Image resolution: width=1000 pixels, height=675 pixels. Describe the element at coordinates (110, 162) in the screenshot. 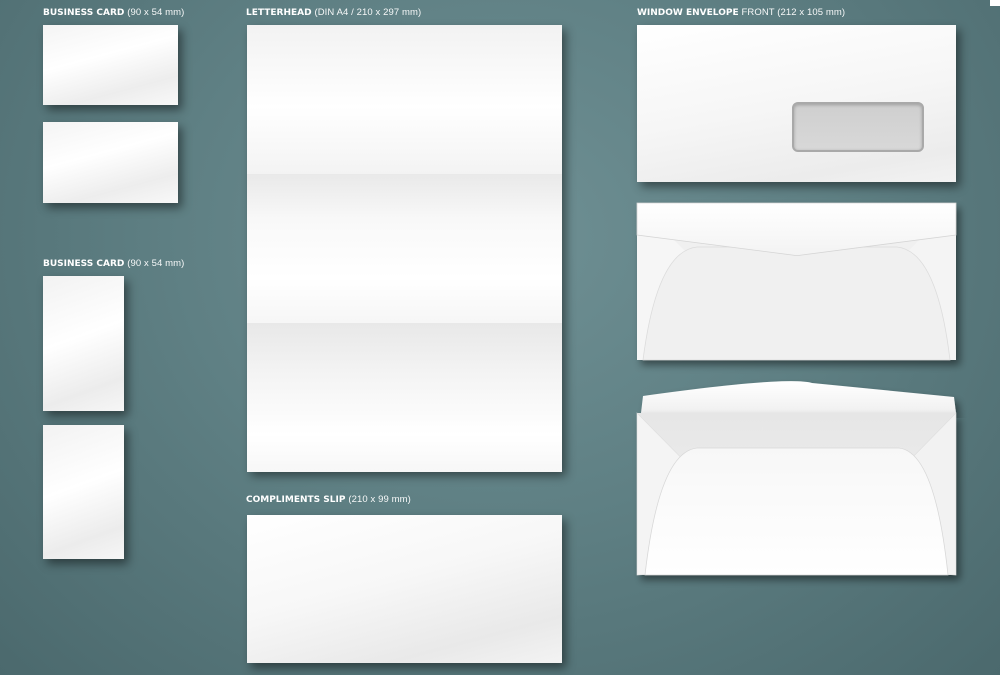

I see `business-card-back` at that location.